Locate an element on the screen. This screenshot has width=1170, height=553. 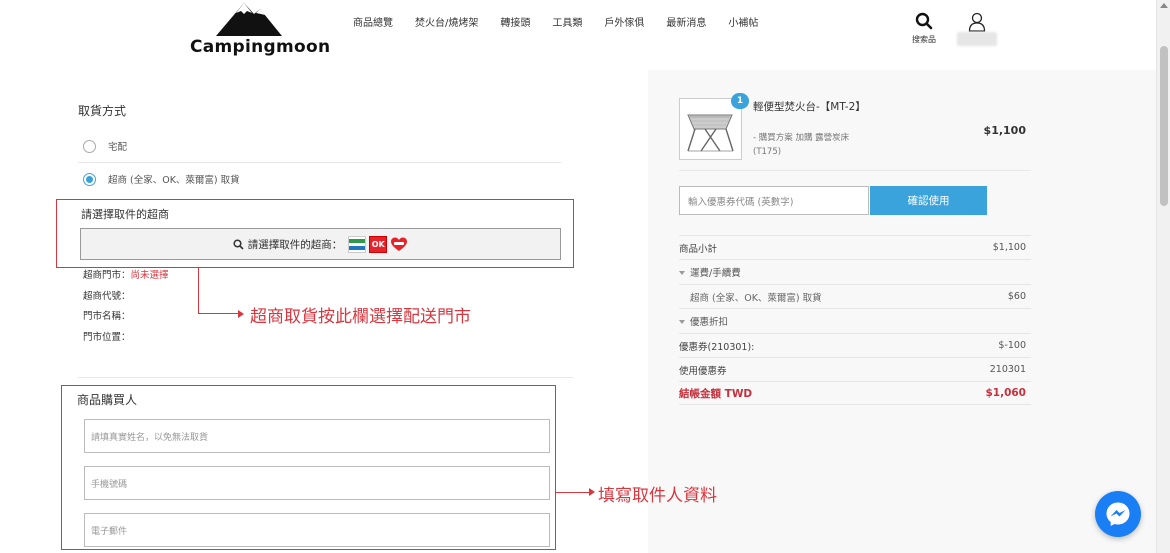
nav-item-fire-grill: 焚火台/燒烤架 is located at coordinates (446, 21).